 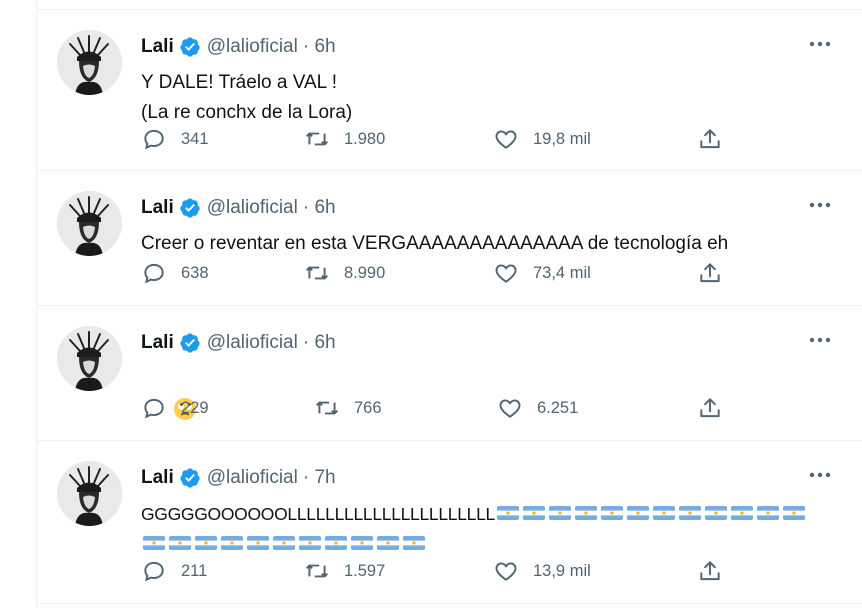 I want to click on reply-button: 211, so click(x=174, y=571).